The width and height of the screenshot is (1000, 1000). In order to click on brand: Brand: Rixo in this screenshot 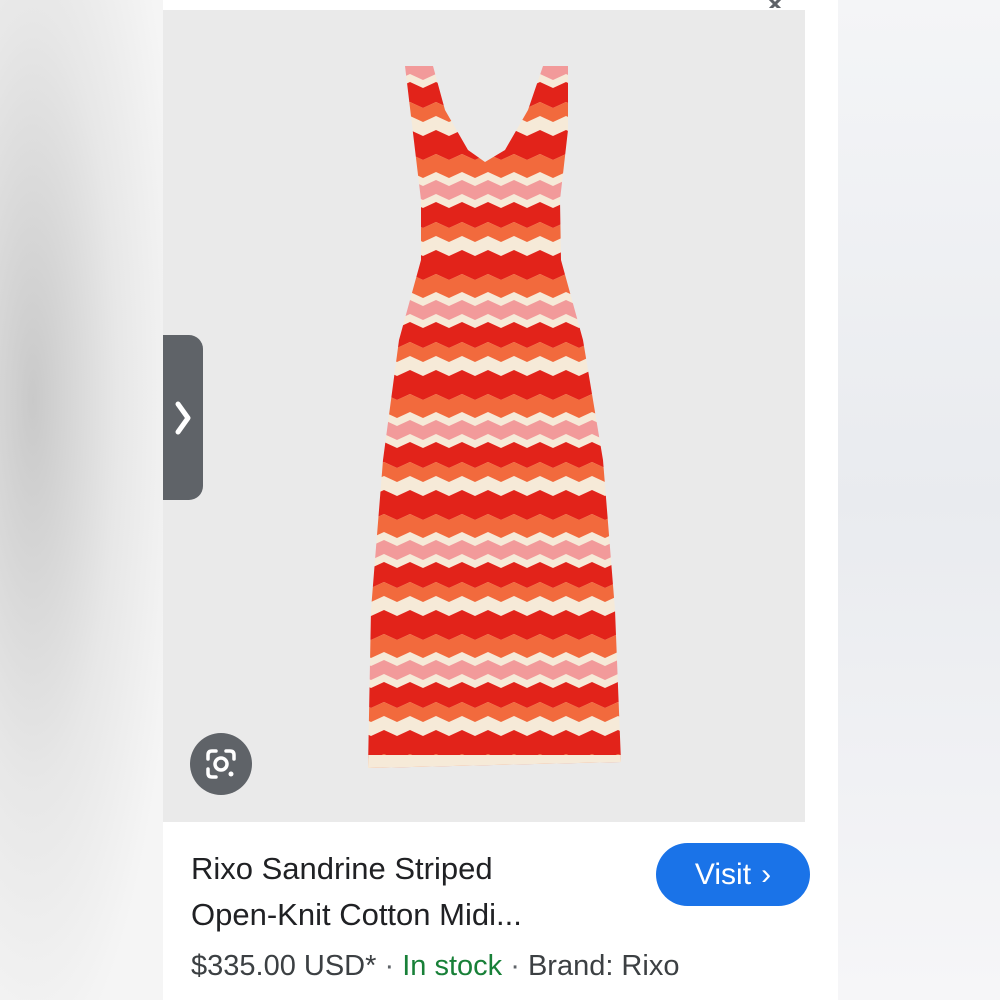, I will do `click(603, 966)`.